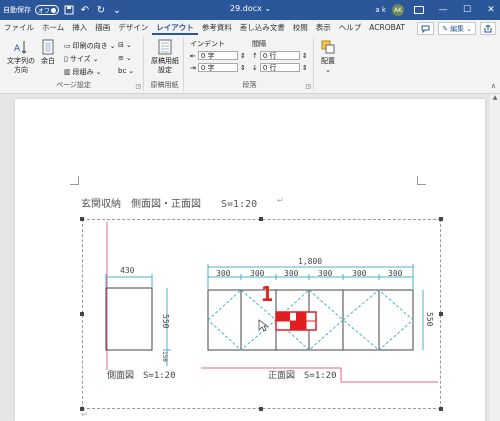 This screenshot has width=500, height=421. Describe the element at coordinates (387, 27) in the screenshot. I see `tab-acrobat: ACROBAT` at that location.